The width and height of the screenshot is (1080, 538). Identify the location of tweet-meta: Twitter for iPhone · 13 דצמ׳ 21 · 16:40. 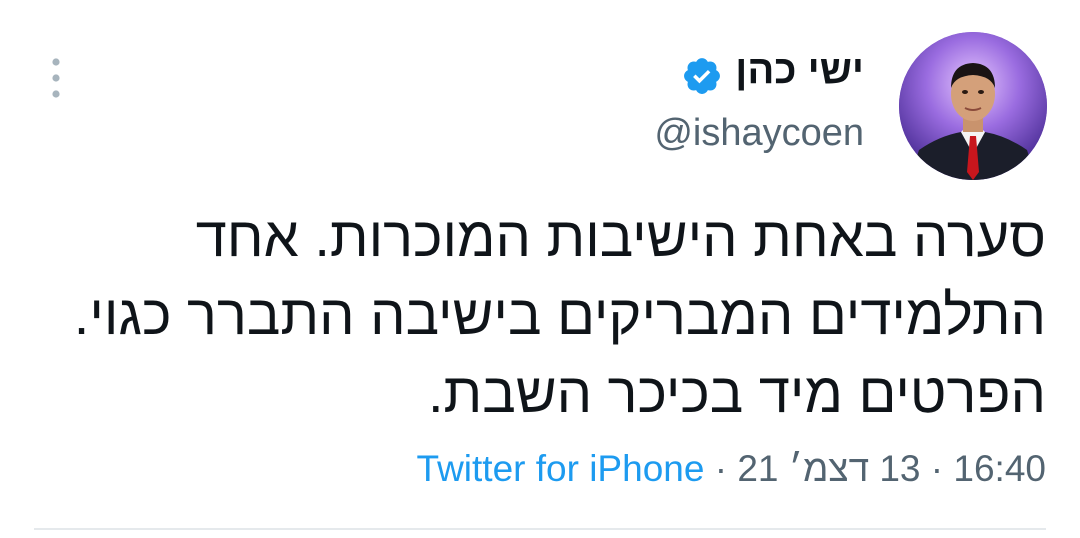
(731, 469).